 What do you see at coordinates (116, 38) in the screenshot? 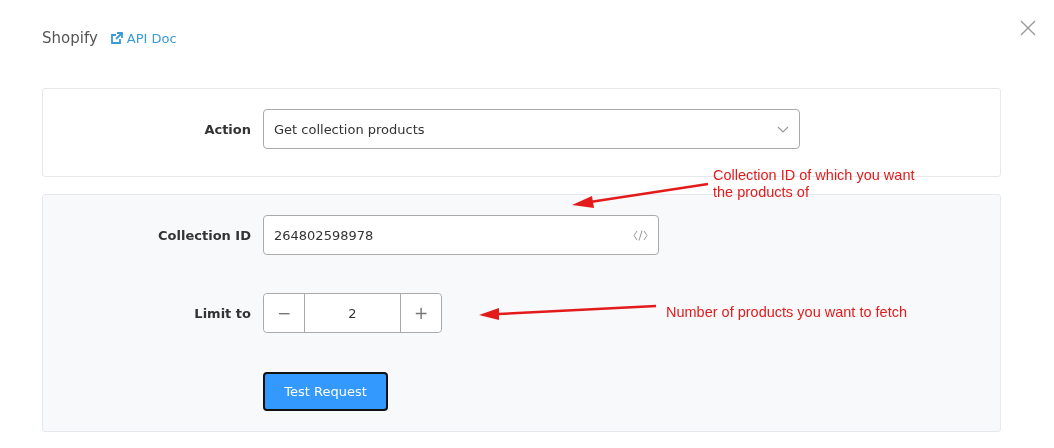
I see `external-link-icon` at bounding box center [116, 38].